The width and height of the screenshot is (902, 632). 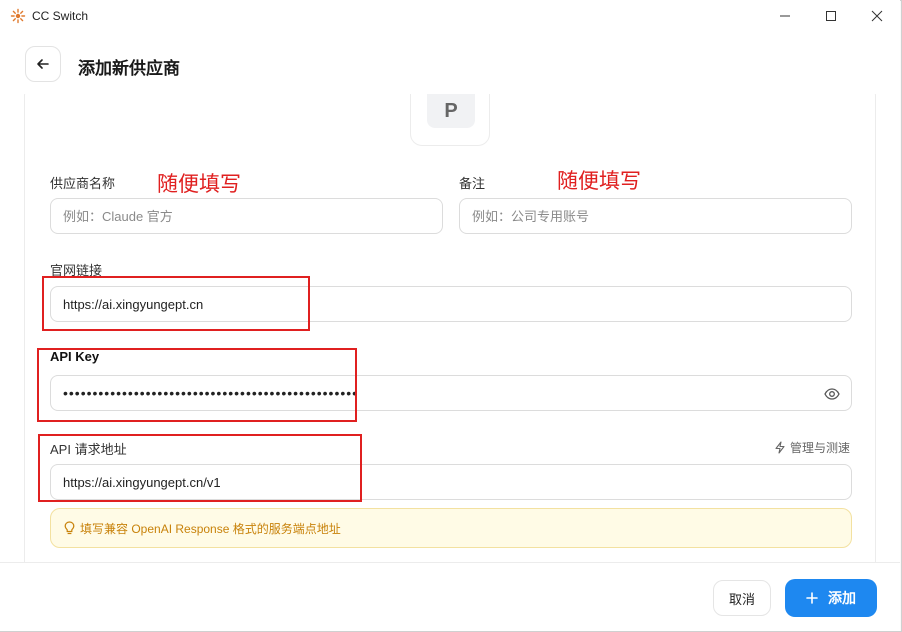 I want to click on app-logo-icon, so click(x=18, y=16).